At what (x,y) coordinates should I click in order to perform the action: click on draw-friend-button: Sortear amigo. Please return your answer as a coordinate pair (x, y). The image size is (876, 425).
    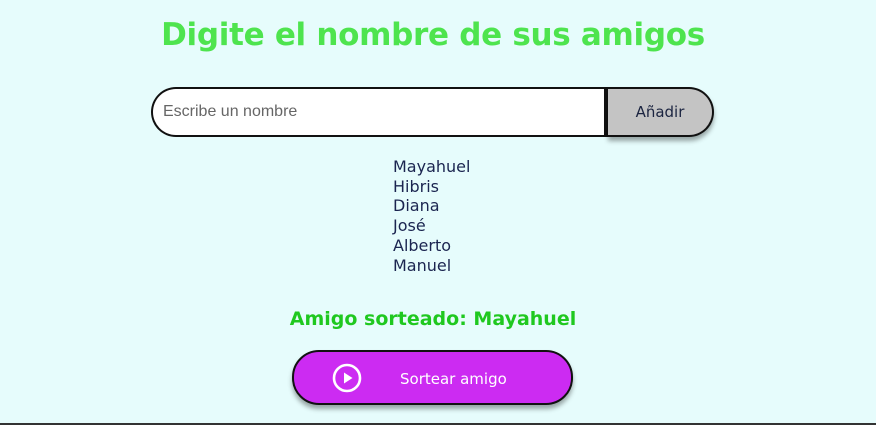
    Looking at the image, I should click on (432, 377).